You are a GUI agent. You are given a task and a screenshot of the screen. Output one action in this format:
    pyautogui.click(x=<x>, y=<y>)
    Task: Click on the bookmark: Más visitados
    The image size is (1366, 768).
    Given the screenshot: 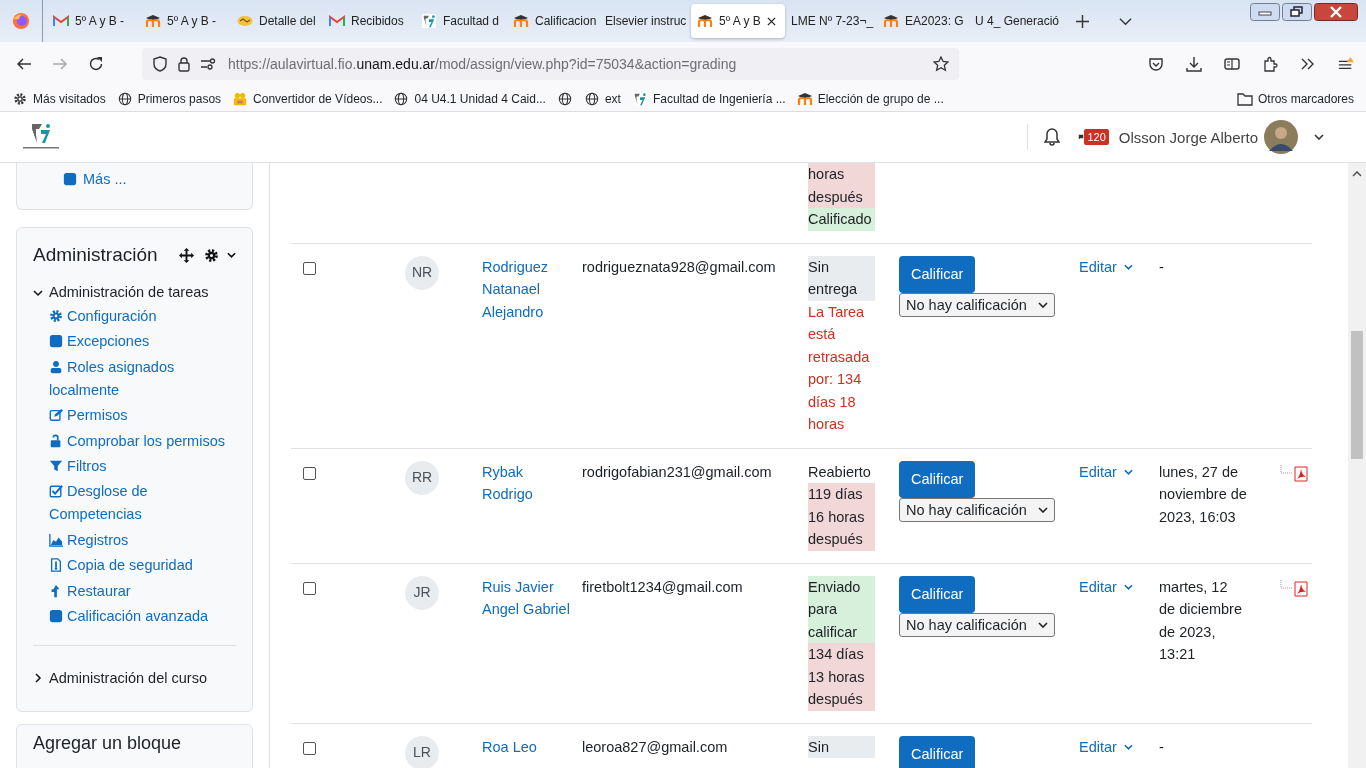 What is the action you would take?
    pyautogui.click(x=59, y=98)
    